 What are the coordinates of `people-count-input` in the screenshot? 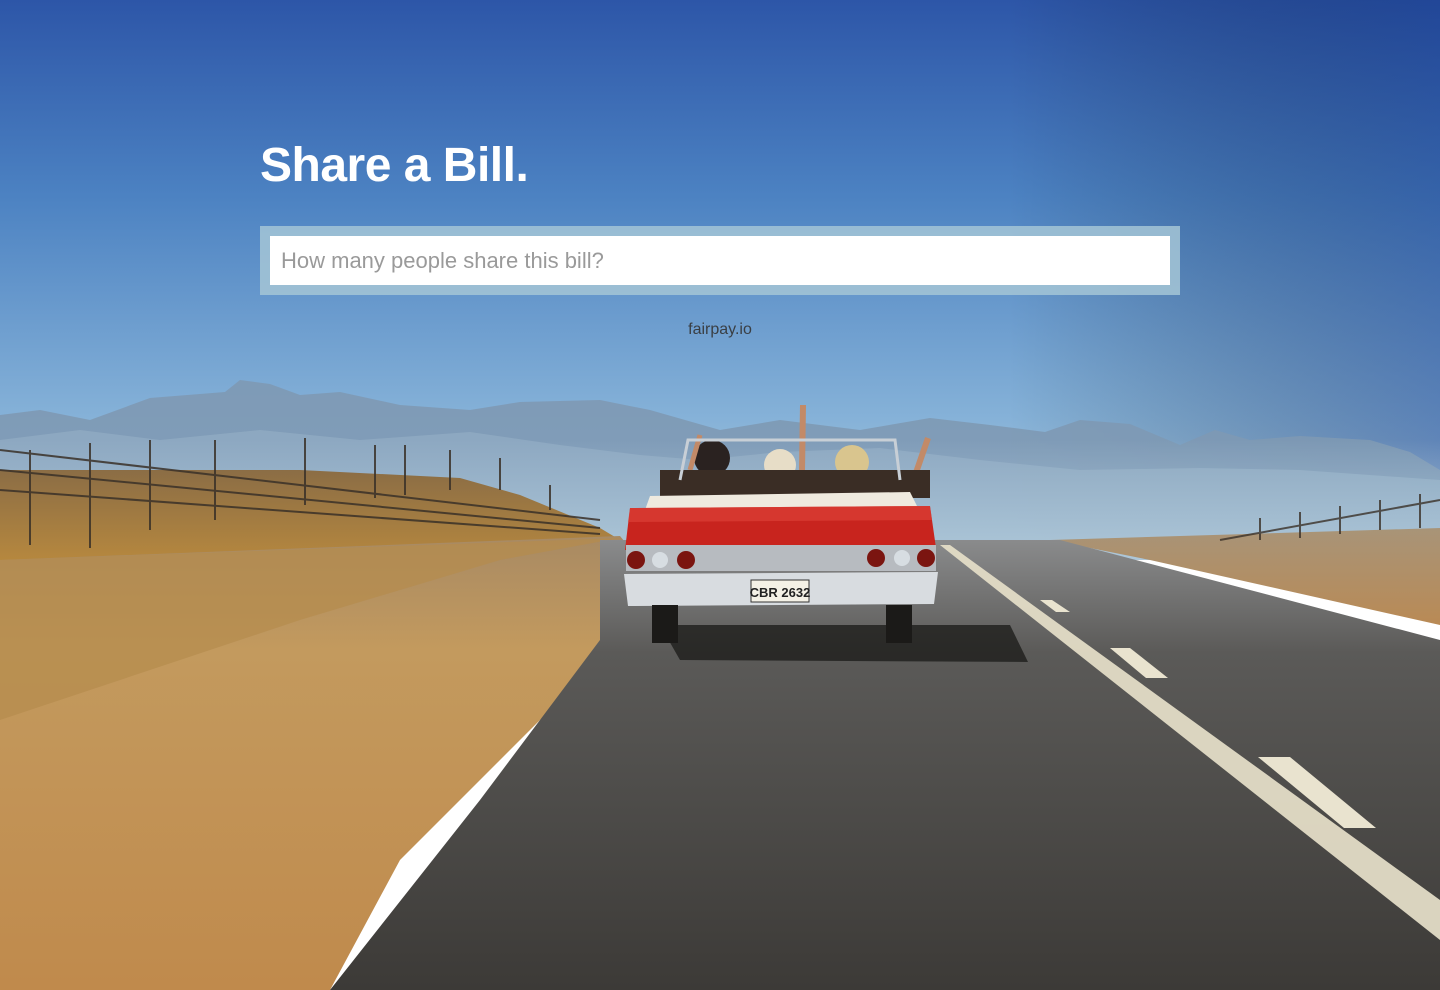 It's located at (720, 260).